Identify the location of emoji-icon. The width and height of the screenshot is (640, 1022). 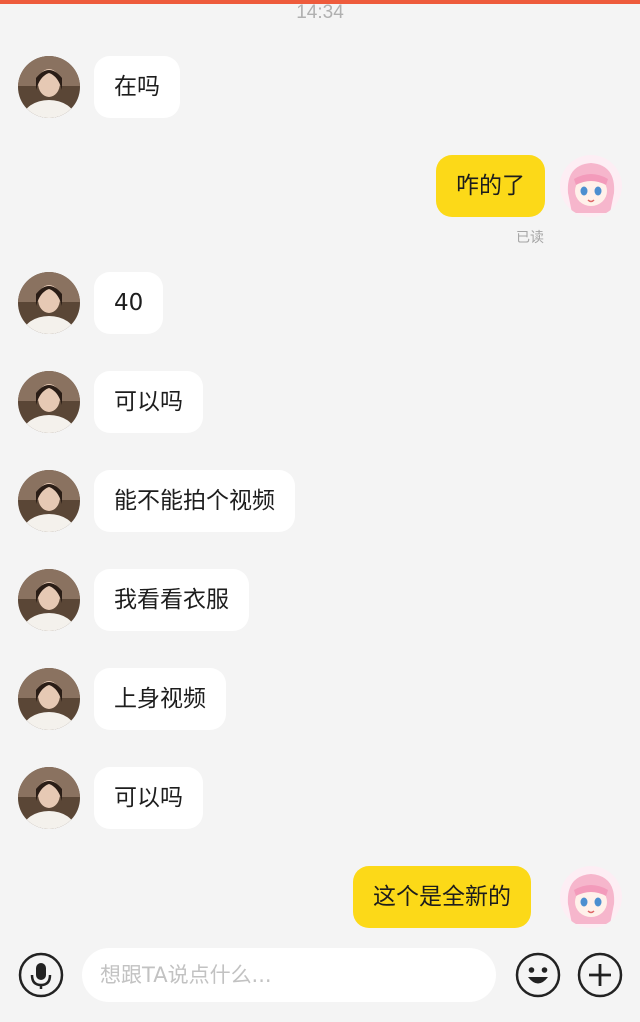
(538, 975).